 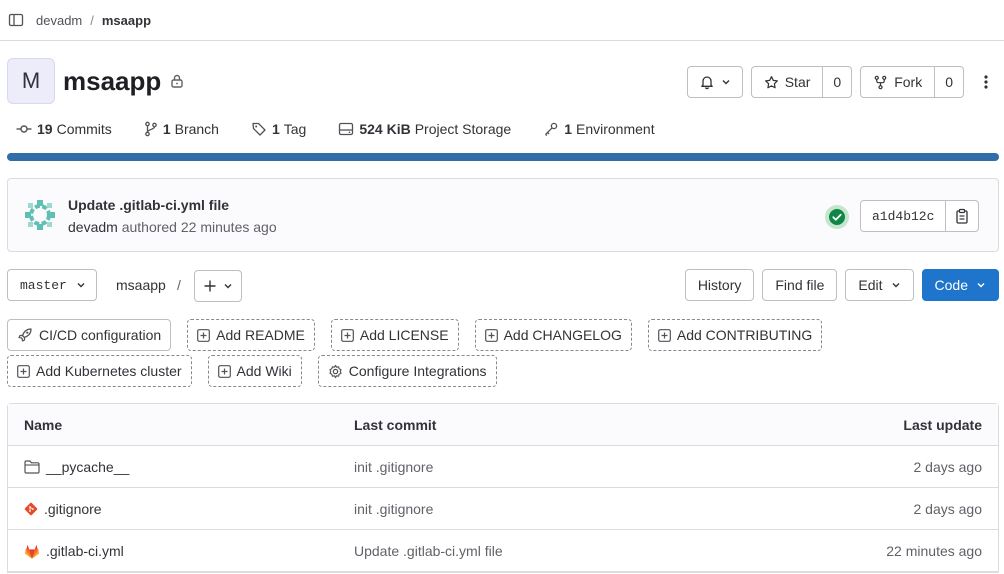 I want to click on commit-sha: a1d4b12c, so click(x=903, y=216).